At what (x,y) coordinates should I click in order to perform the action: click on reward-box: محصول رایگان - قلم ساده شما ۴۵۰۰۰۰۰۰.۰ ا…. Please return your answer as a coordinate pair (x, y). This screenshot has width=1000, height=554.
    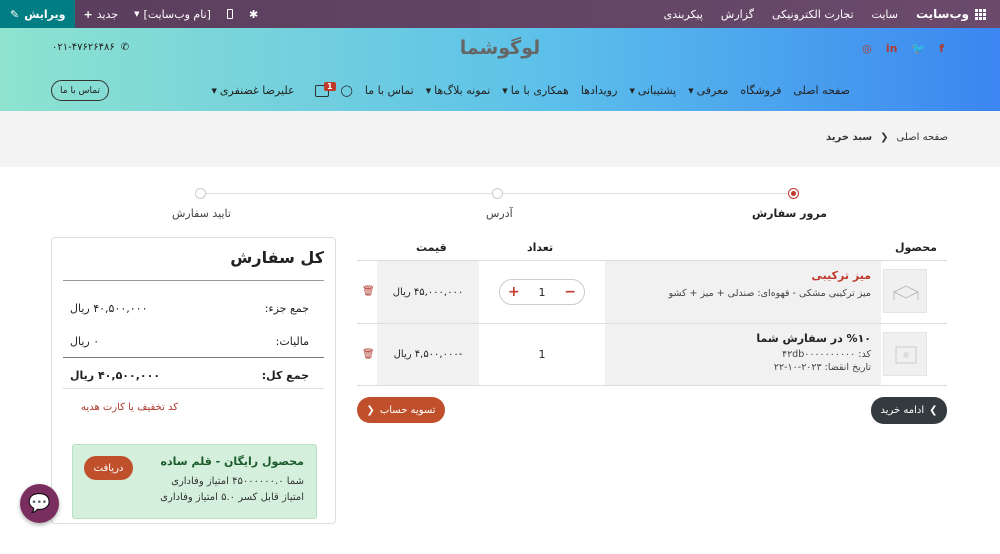
    Looking at the image, I should click on (194, 481).